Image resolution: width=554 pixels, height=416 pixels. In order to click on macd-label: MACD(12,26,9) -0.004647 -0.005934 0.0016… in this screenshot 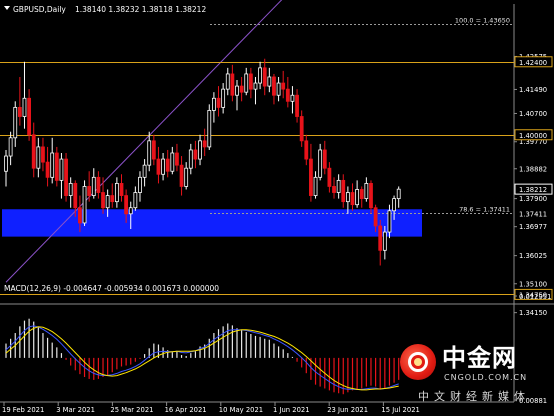, I will do `click(111, 288)`.